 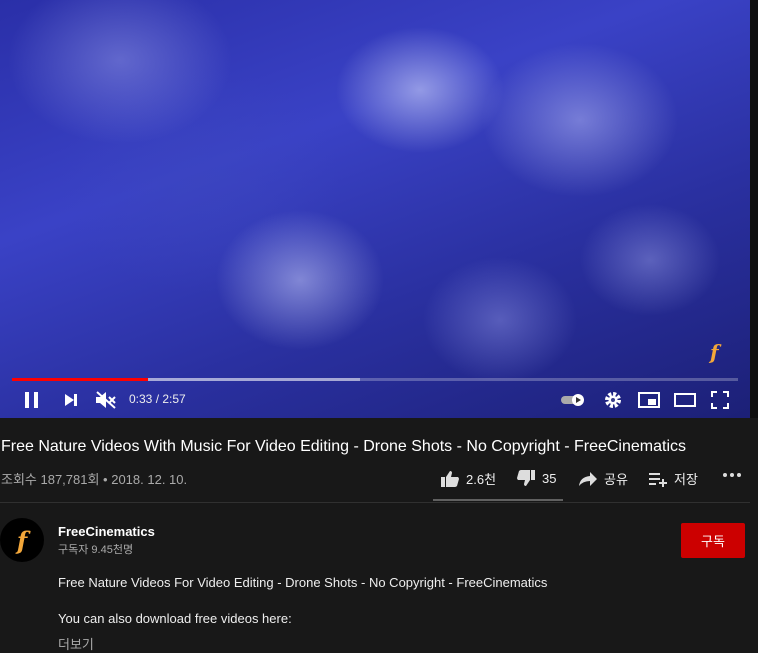 What do you see at coordinates (96, 550) in the screenshot?
I see `subscriber-count: 구독자 9.45천명` at bounding box center [96, 550].